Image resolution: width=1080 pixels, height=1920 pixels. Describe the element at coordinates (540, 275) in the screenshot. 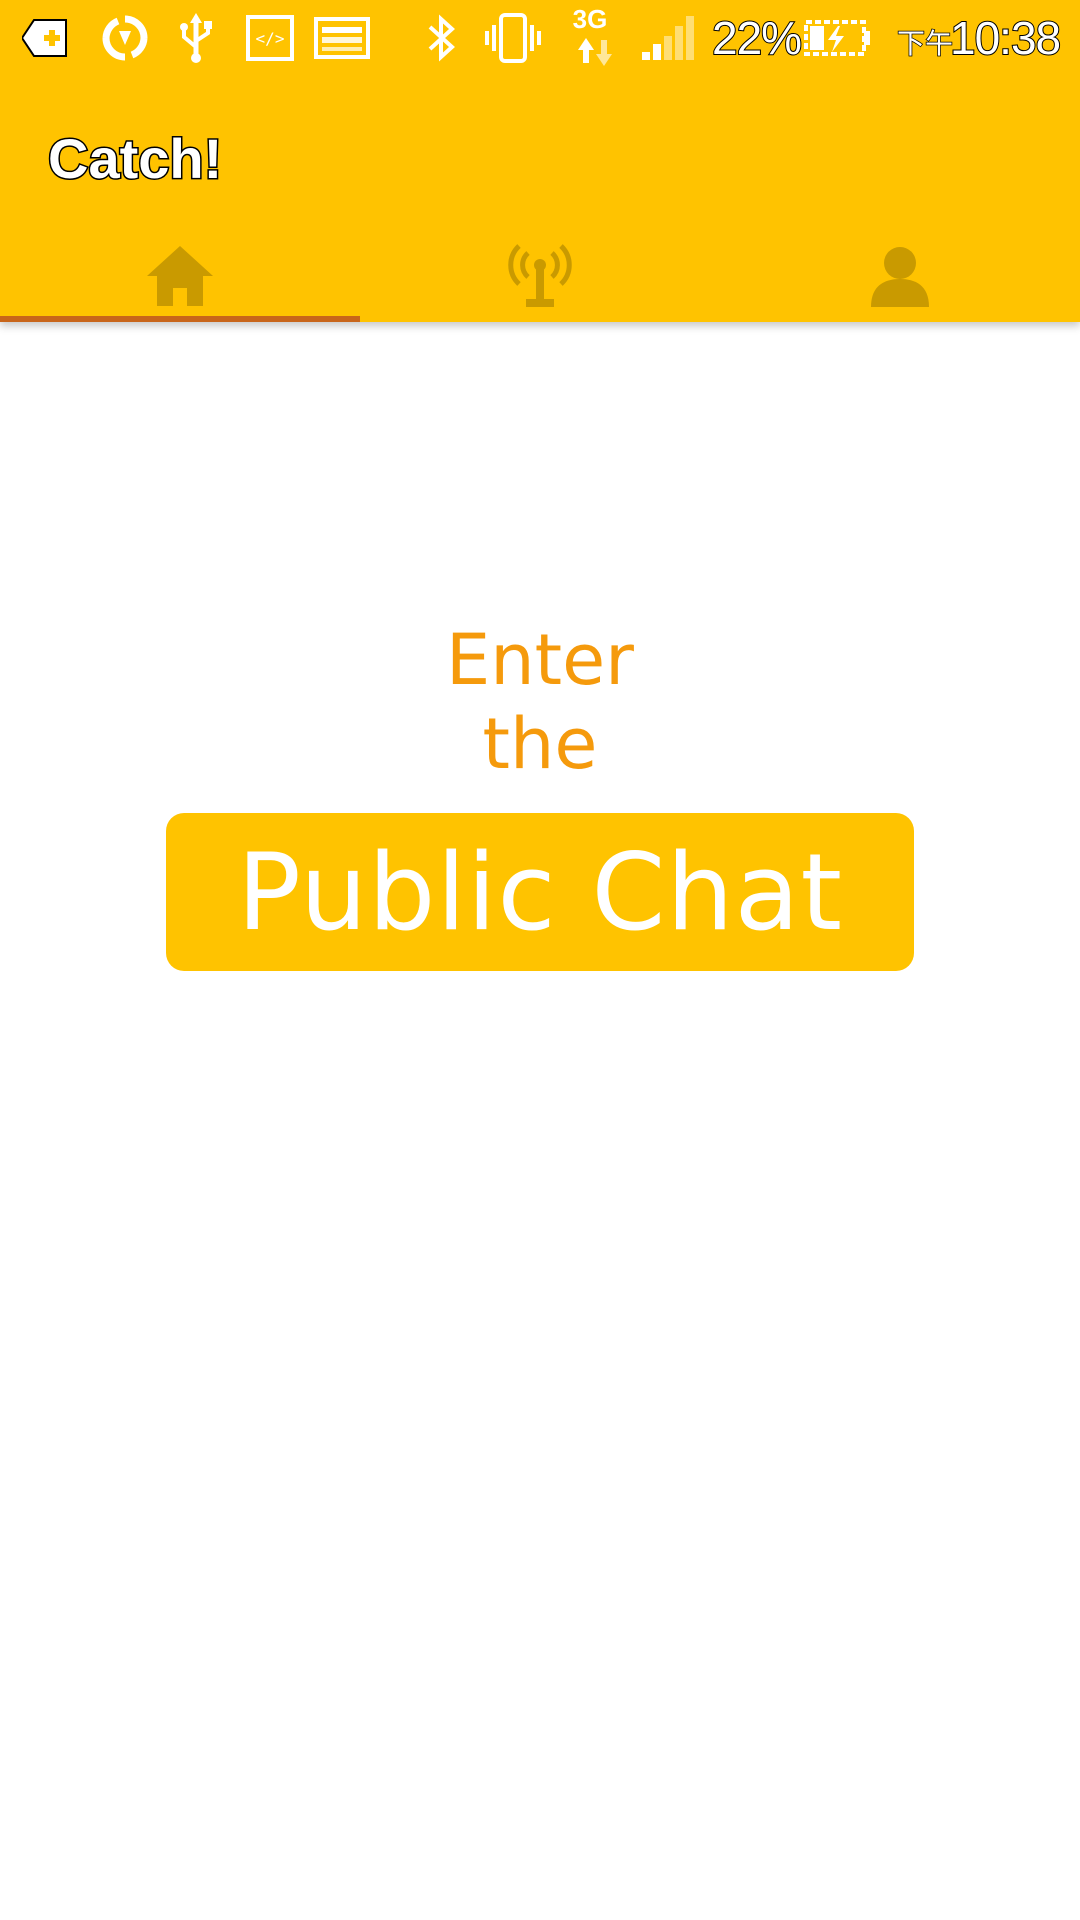

I see `broadcast-tower-icon` at that location.